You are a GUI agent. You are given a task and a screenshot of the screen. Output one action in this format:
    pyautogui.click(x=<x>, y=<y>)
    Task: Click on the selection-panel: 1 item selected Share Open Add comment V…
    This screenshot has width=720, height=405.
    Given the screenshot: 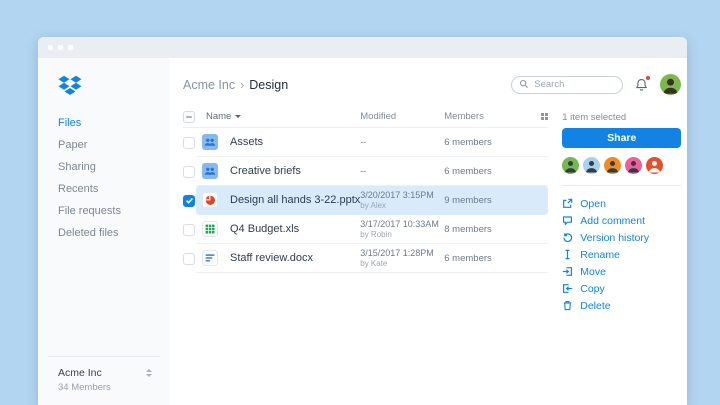 What is the action you would take?
    pyautogui.click(x=622, y=210)
    